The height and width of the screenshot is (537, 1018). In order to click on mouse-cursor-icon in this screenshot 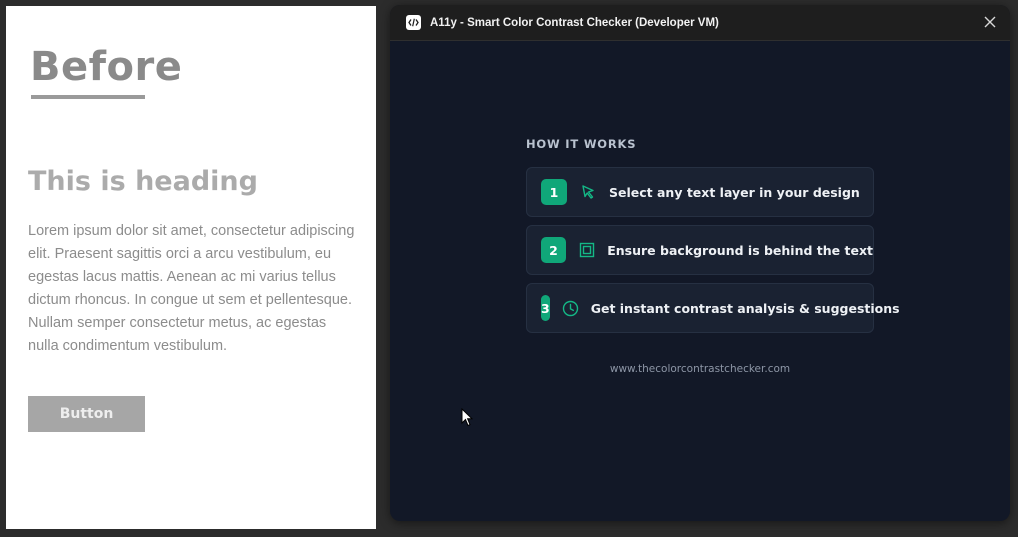, I will do `click(467, 417)`.